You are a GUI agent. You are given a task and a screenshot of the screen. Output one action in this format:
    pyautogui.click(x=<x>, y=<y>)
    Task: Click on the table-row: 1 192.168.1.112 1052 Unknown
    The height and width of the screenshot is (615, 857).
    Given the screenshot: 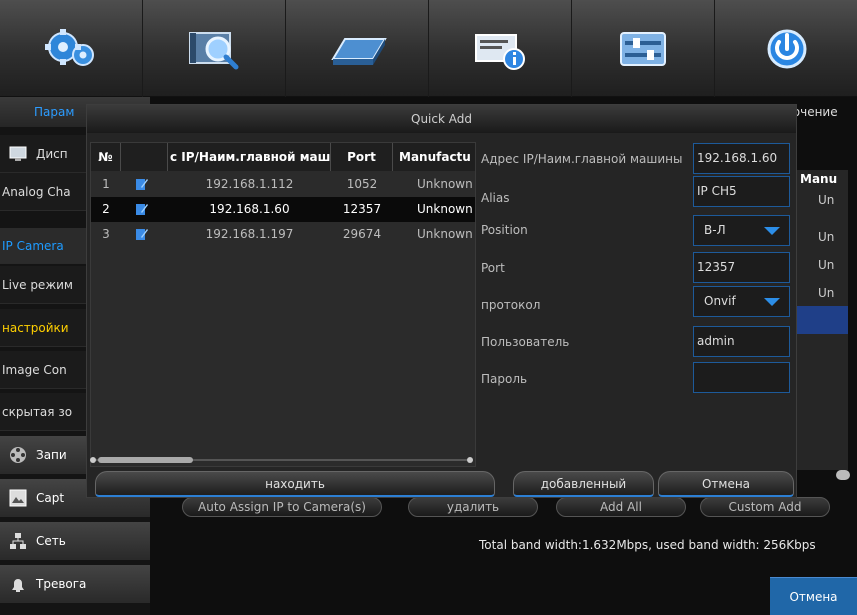 What is the action you would take?
    pyautogui.click(x=283, y=184)
    